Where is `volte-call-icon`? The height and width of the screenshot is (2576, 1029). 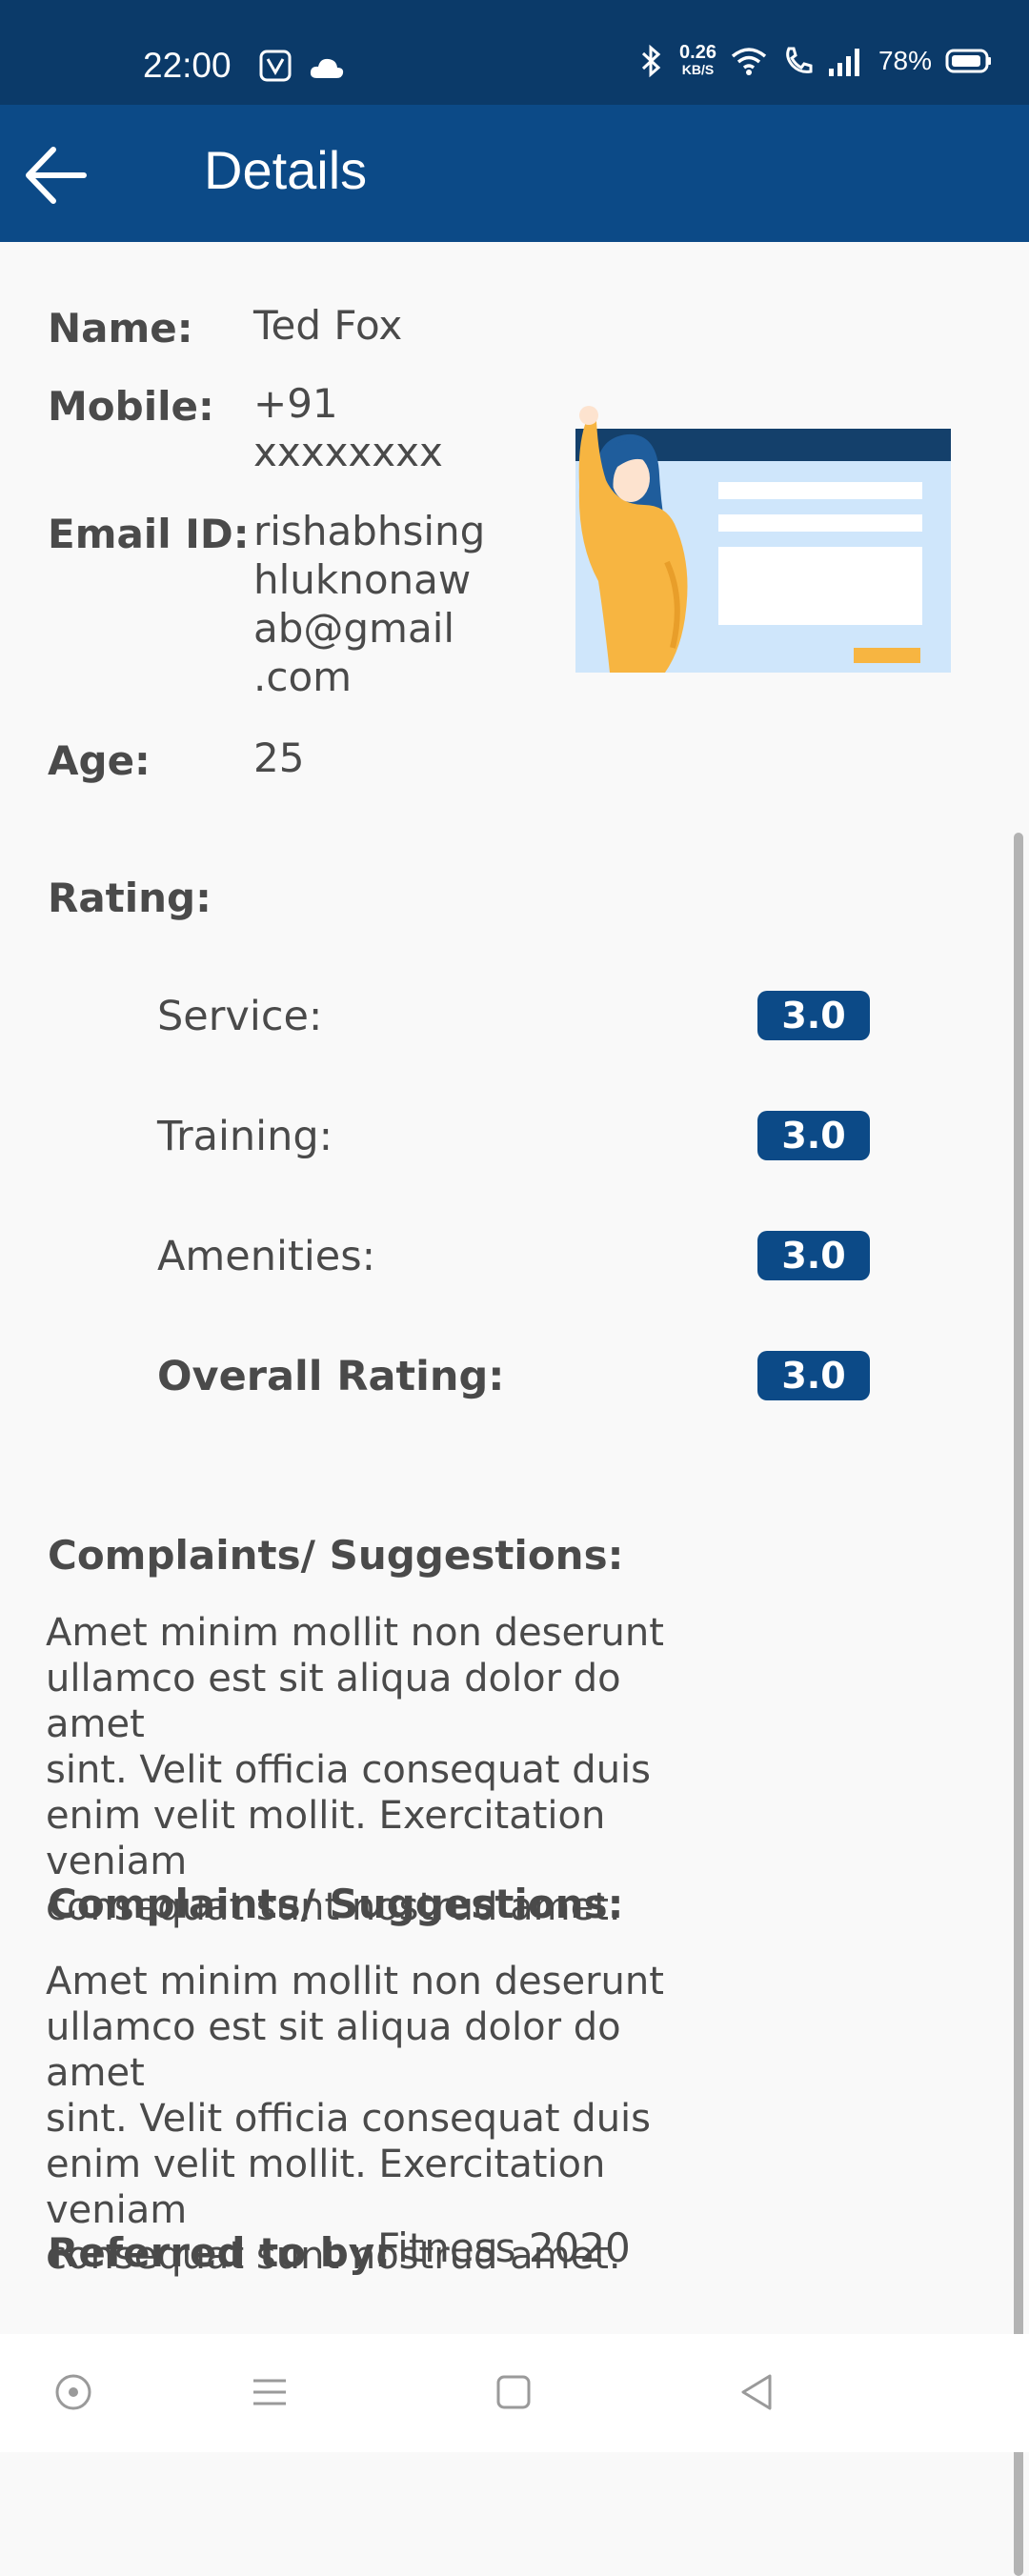 volte-call-icon is located at coordinates (799, 60).